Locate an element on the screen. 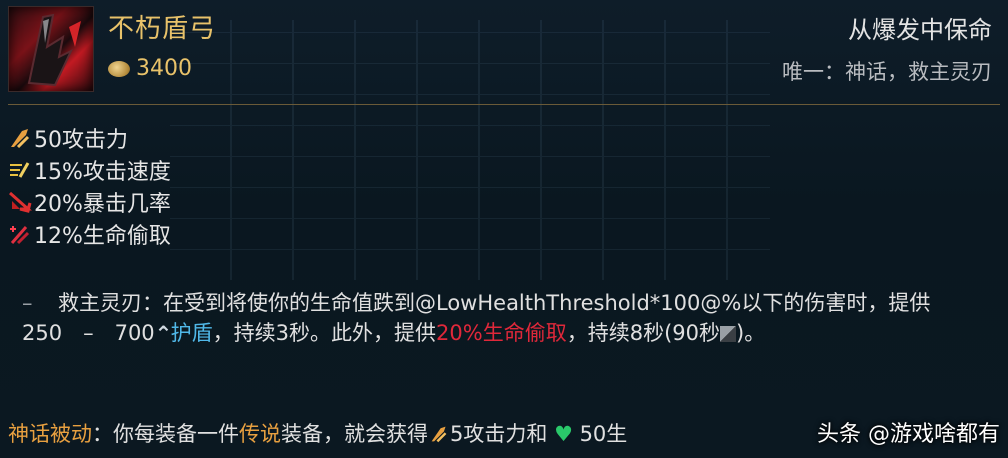 This screenshot has width=1008, height=458. stat-text: 15%攻击速度 is located at coordinates (102, 172).